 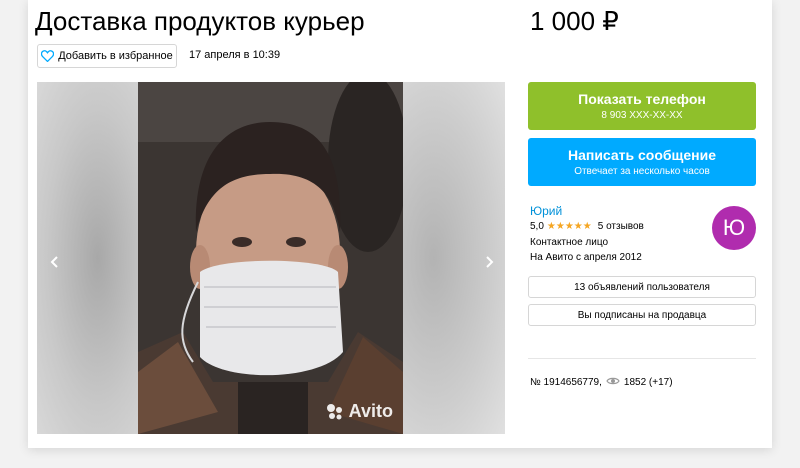 I want to click on views-count: 1852 (+17), so click(x=648, y=382).